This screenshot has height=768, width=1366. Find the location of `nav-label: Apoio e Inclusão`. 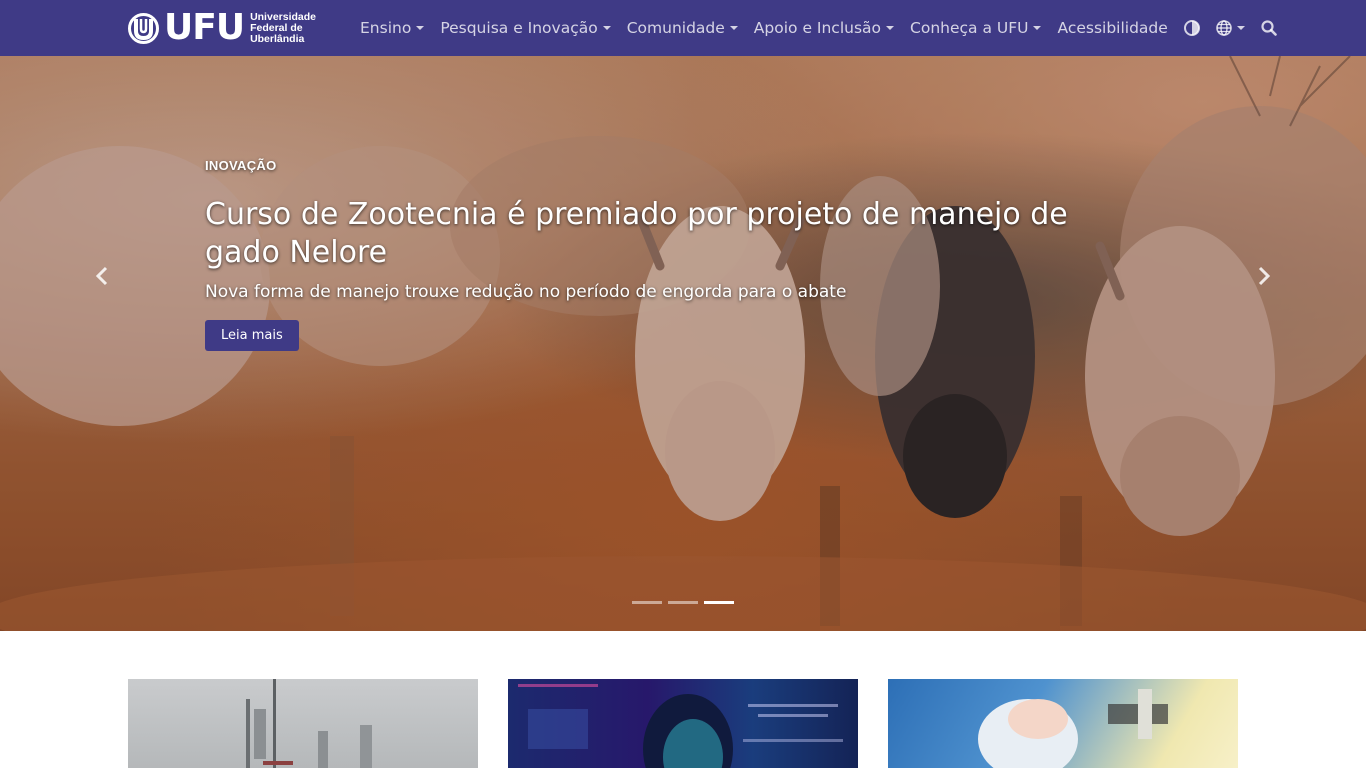

nav-label: Apoio e Inclusão is located at coordinates (817, 28).